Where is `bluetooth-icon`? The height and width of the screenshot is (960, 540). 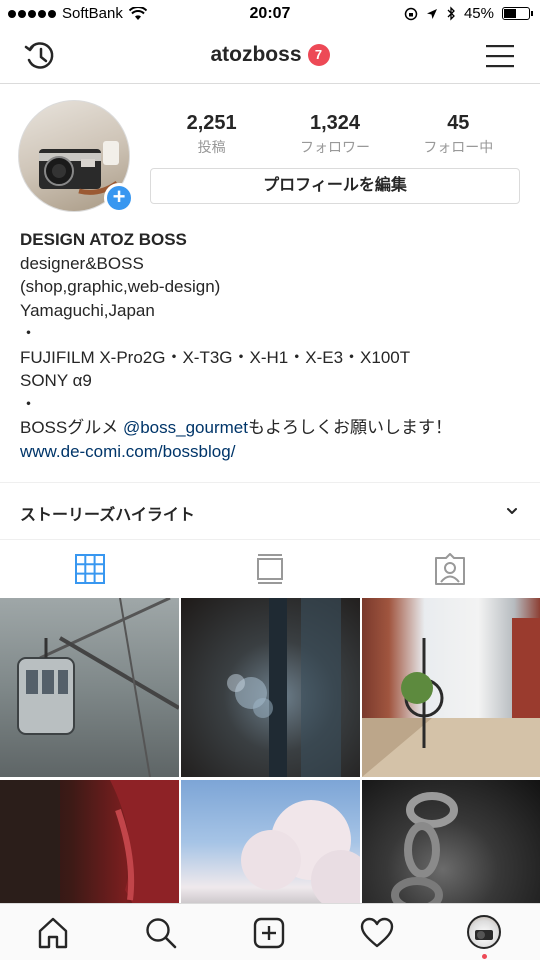
bluetooth-icon is located at coordinates (451, 13).